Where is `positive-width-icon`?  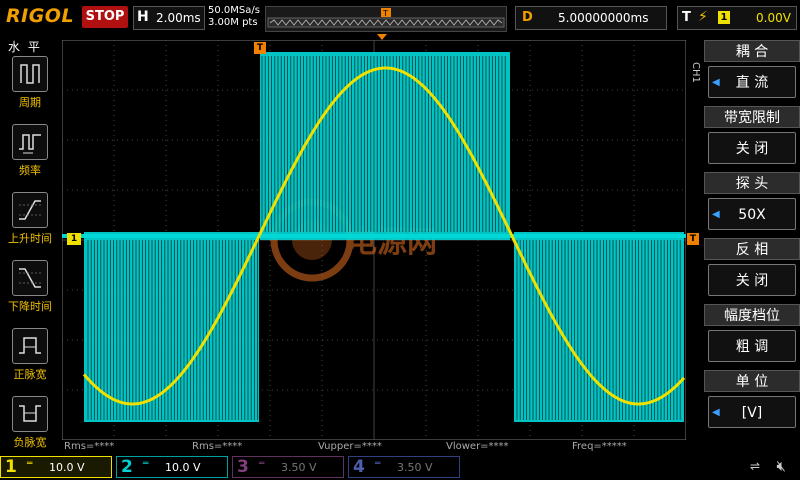 positive-width-icon is located at coordinates (30, 346).